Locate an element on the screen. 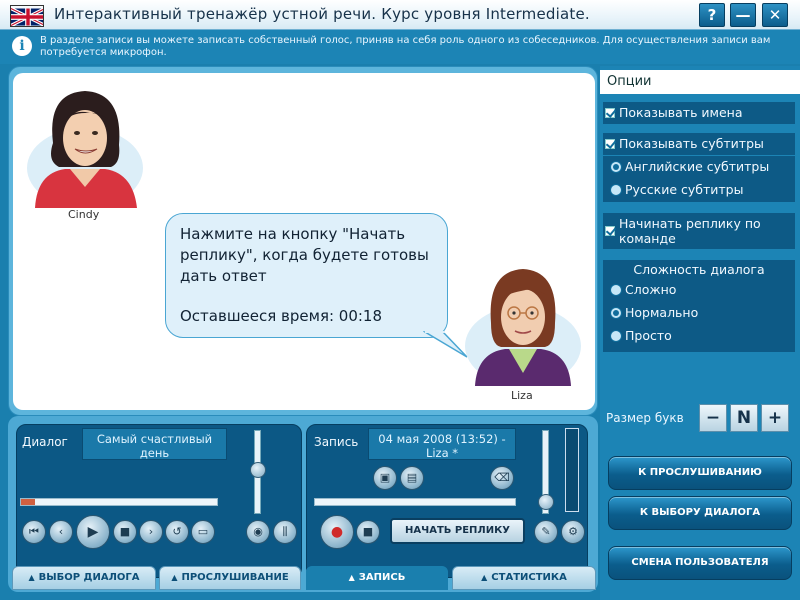  dialog-volume-knob is located at coordinates (258, 470).